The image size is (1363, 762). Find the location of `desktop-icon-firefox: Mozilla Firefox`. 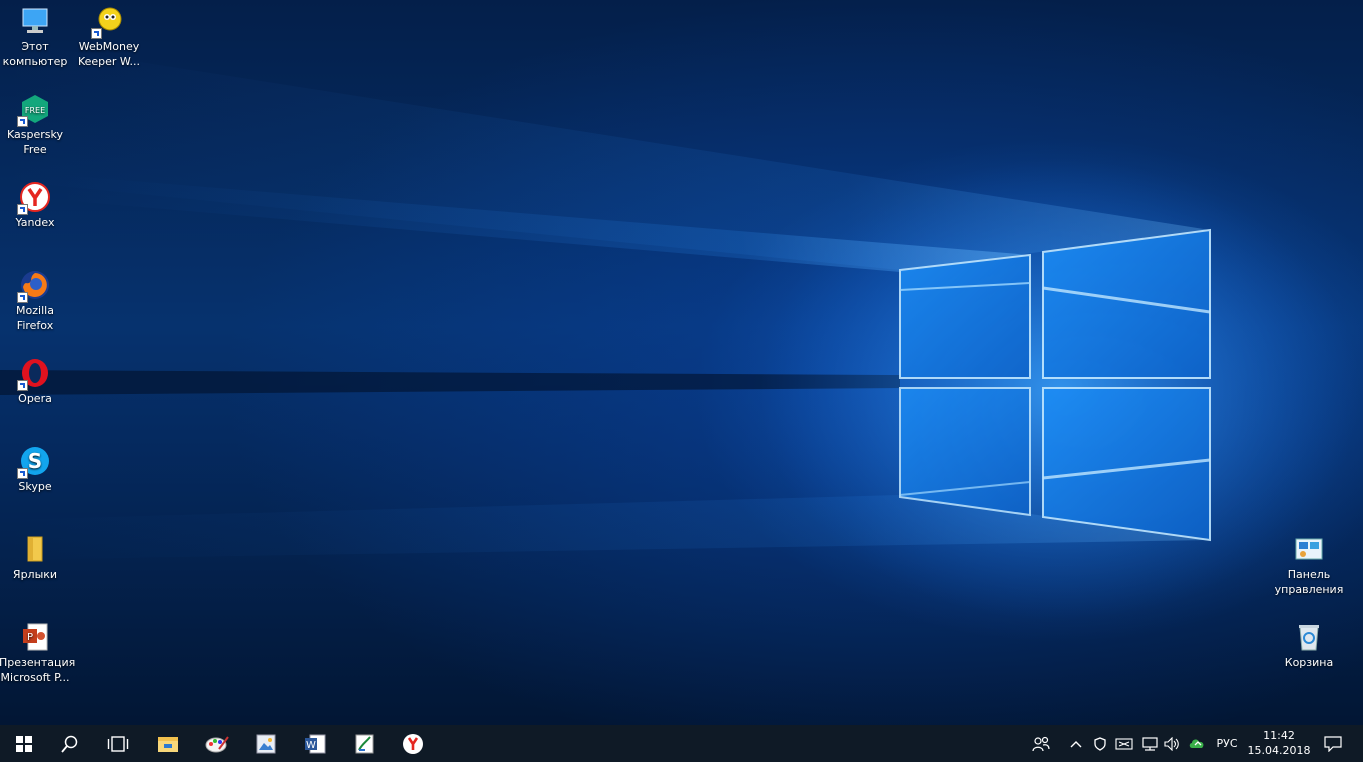

desktop-icon-firefox: Mozilla Firefox is located at coordinates (35, 301).